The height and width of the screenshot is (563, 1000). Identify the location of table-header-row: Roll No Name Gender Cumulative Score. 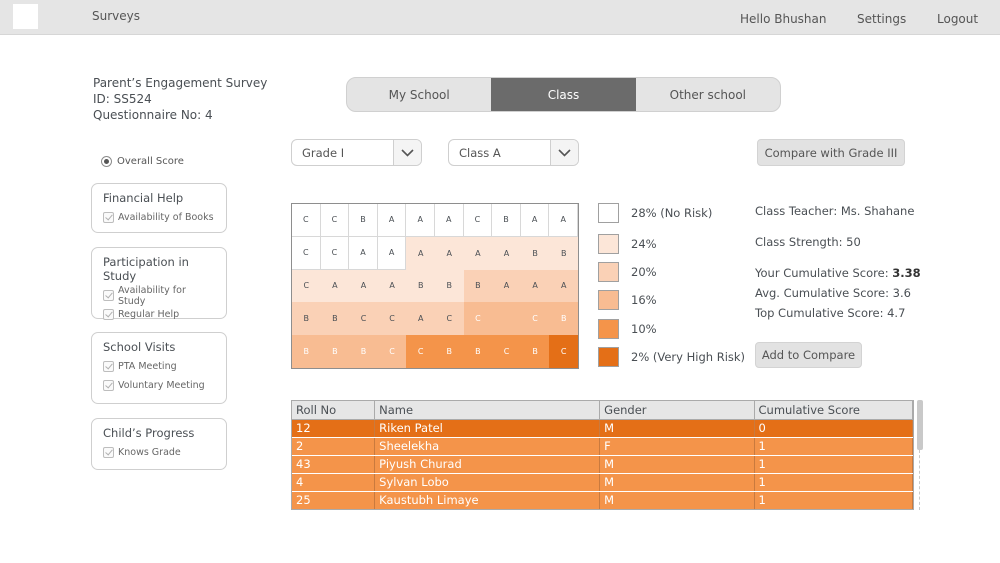
(602, 410).